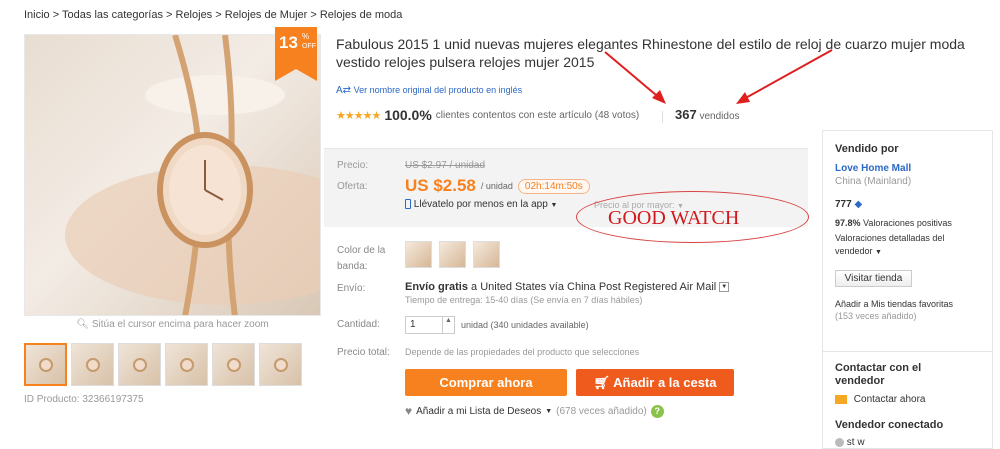 This screenshot has height=449, width=1000. What do you see at coordinates (288, 42) in the screenshot?
I see `discount-value: 13` at bounding box center [288, 42].